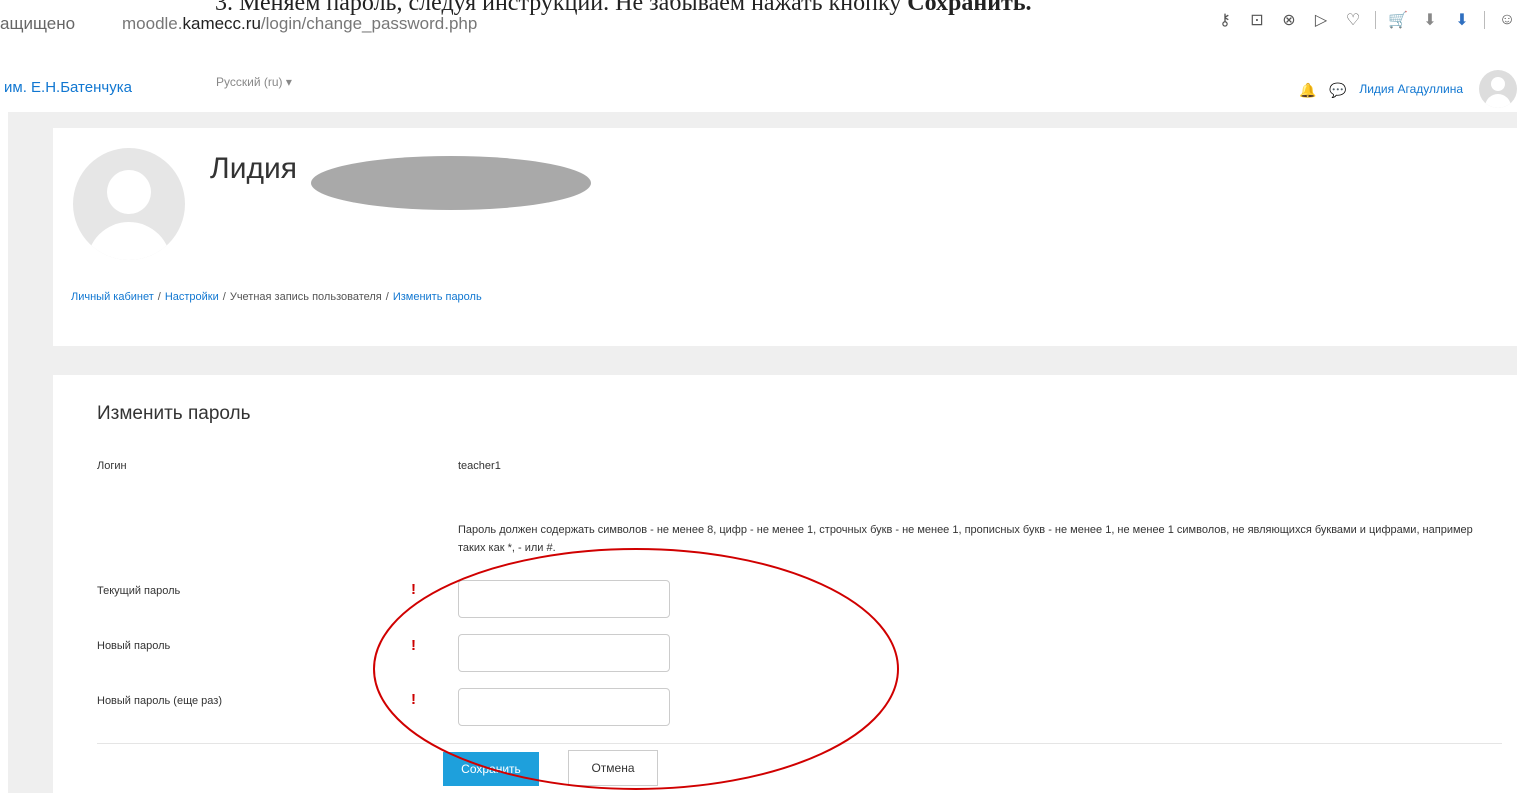 This screenshot has width=1517, height=793. What do you see at coordinates (112, 297) in the screenshot?
I see `breadcrumb-dashboard: Личный кабинет` at bounding box center [112, 297].